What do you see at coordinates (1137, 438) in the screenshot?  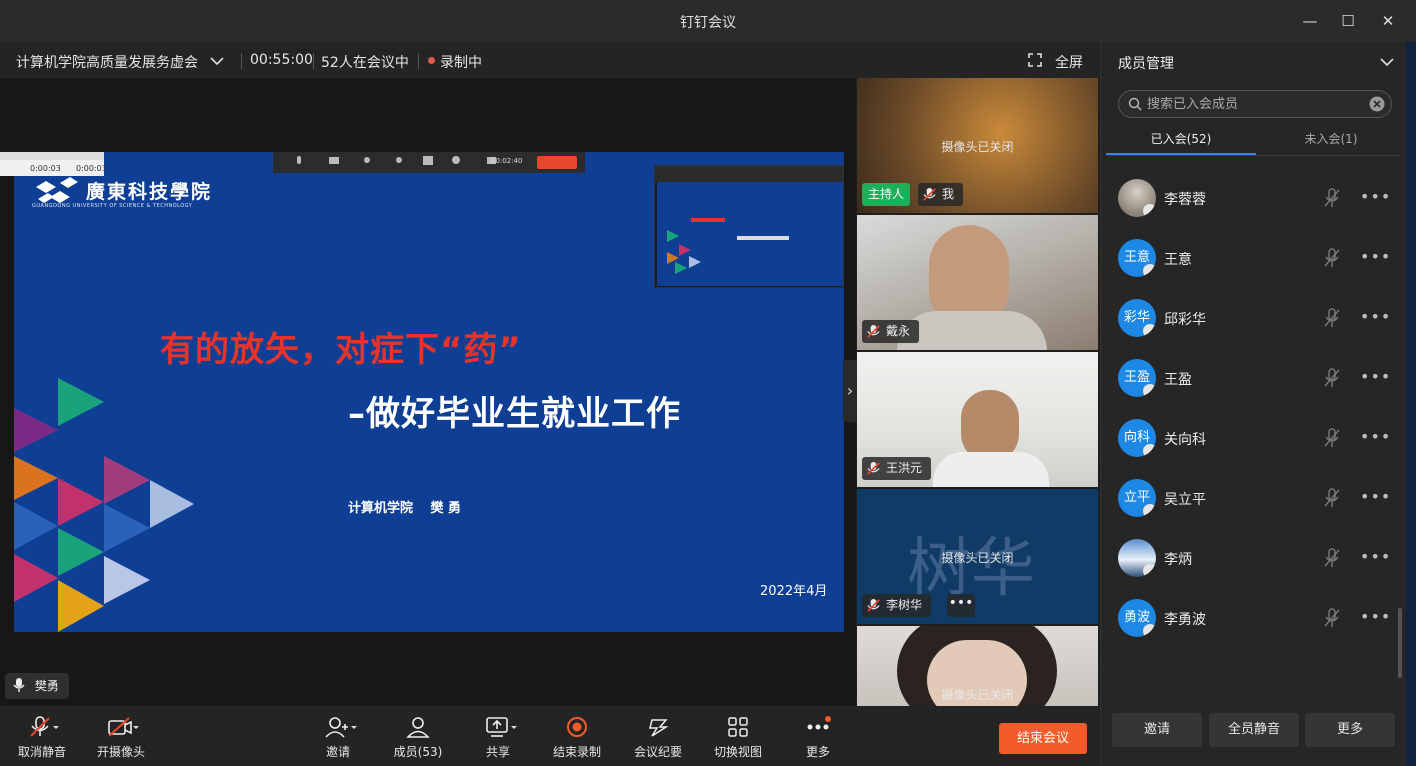 I see `avatar: 向科` at bounding box center [1137, 438].